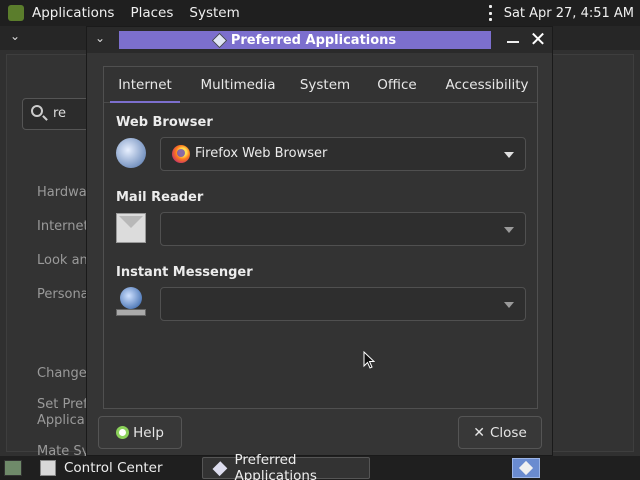  What do you see at coordinates (508, 432) in the screenshot?
I see `close-button-label: Close` at bounding box center [508, 432].